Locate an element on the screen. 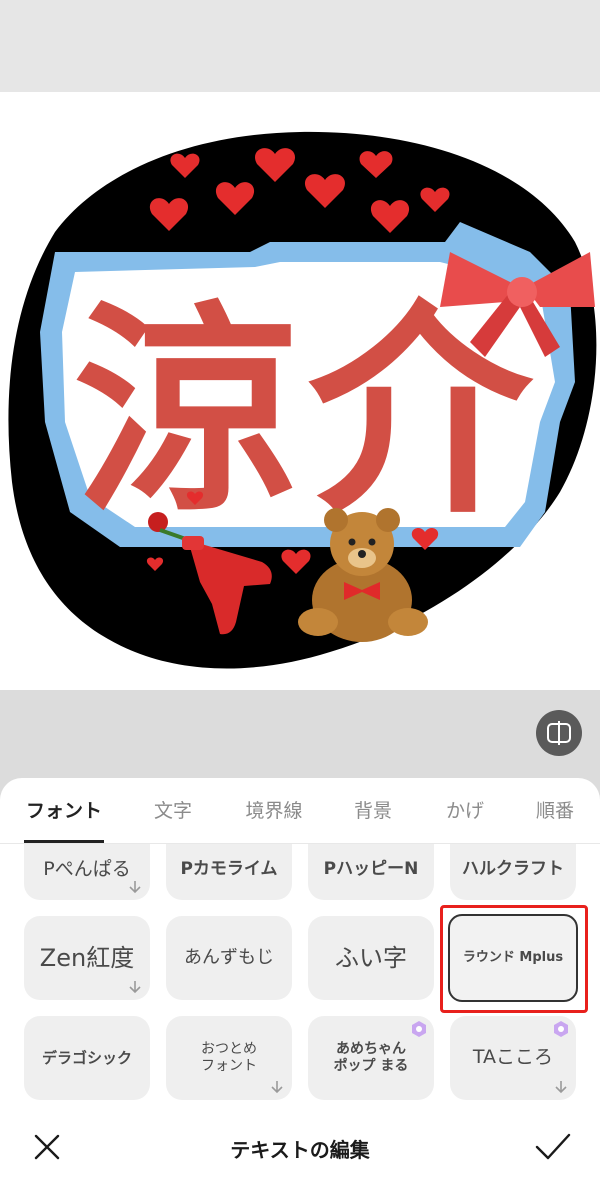  tab-border: 境界線 is located at coordinates (274, 812).